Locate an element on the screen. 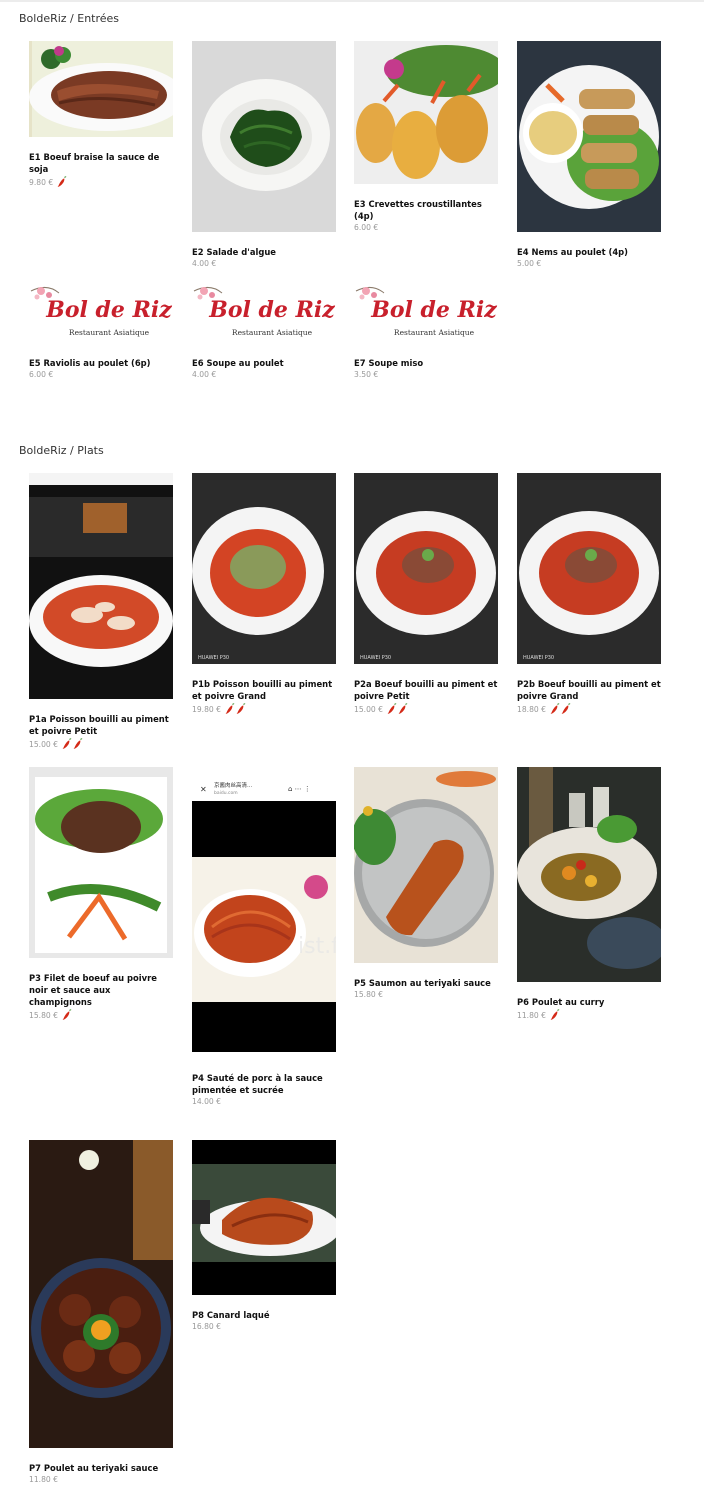  dish-name: E2 Salade d'algue is located at coordinates (234, 252).